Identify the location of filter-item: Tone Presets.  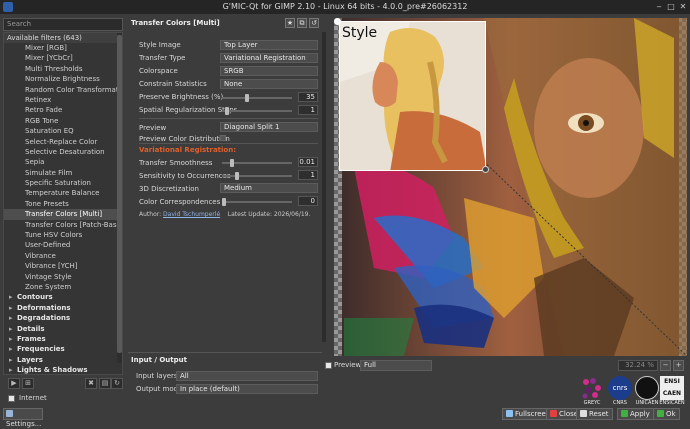
(63, 204).